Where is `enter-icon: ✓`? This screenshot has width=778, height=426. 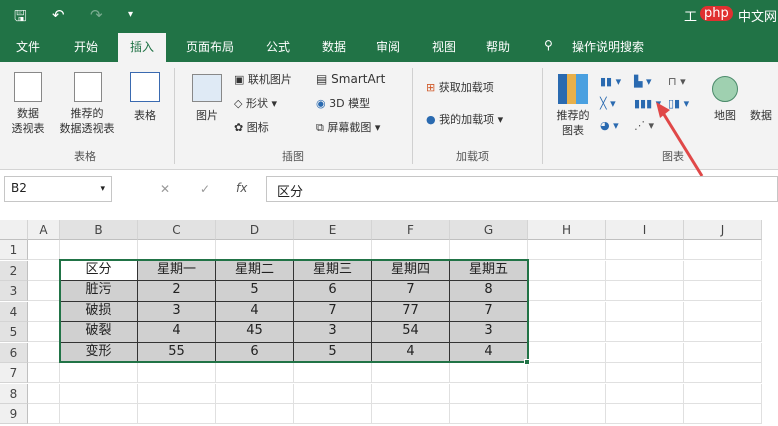
enter-icon: ✓ is located at coordinates (205, 189).